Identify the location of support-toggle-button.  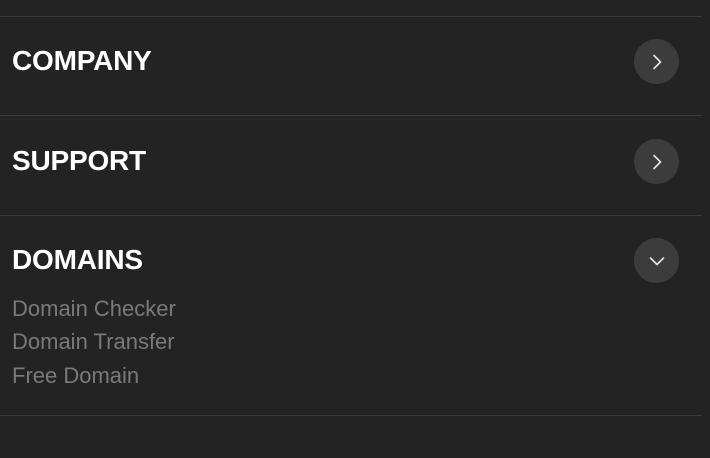
(656, 161).